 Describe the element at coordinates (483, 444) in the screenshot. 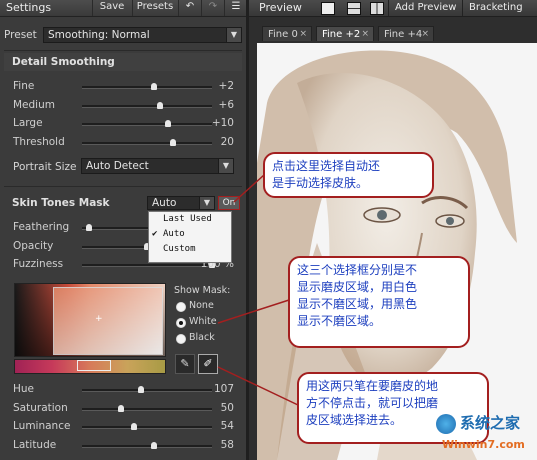

I see `watermark-url: Winwin7.com` at that location.